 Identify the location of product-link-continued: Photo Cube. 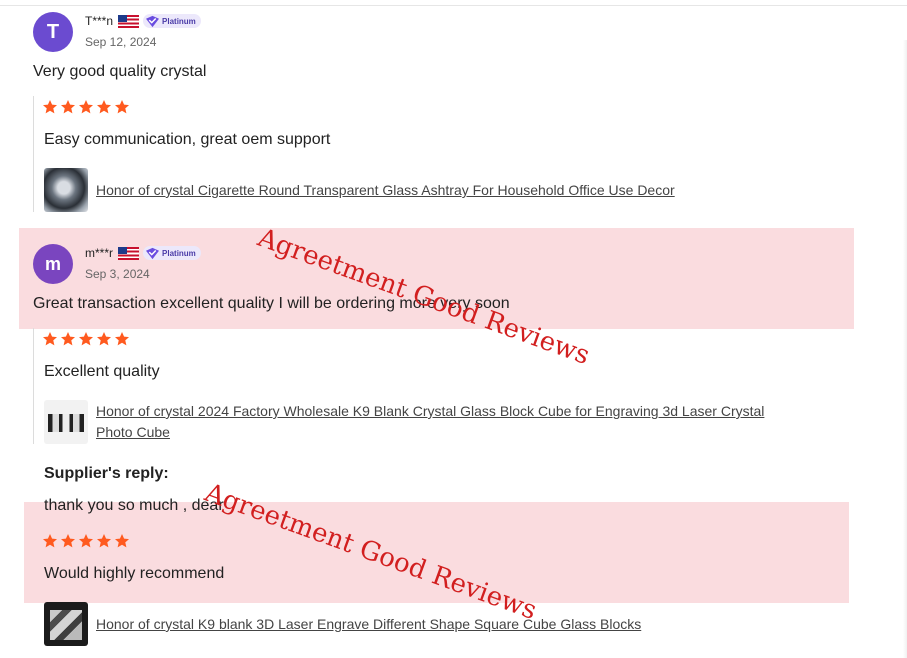
(133, 432).